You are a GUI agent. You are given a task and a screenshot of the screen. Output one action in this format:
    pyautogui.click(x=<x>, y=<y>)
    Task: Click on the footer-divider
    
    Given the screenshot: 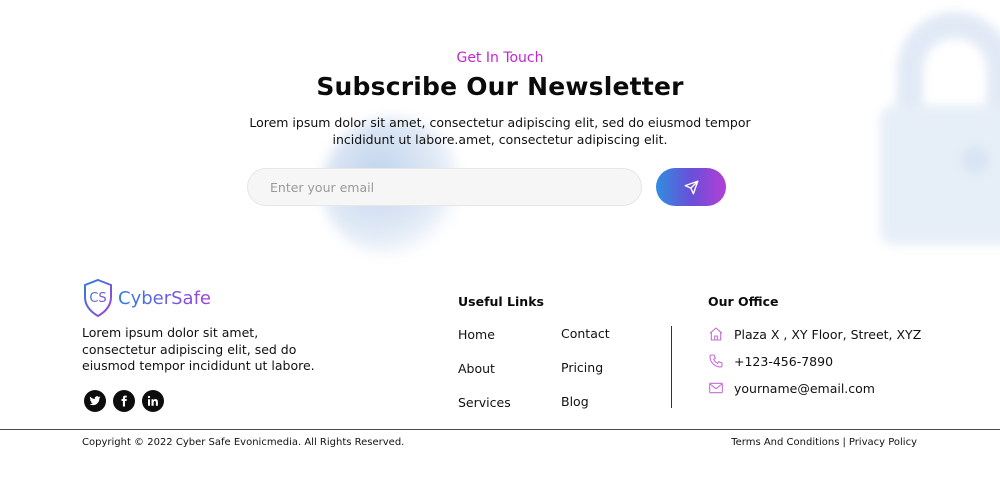 What is the action you would take?
    pyautogui.click(x=500, y=429)
    